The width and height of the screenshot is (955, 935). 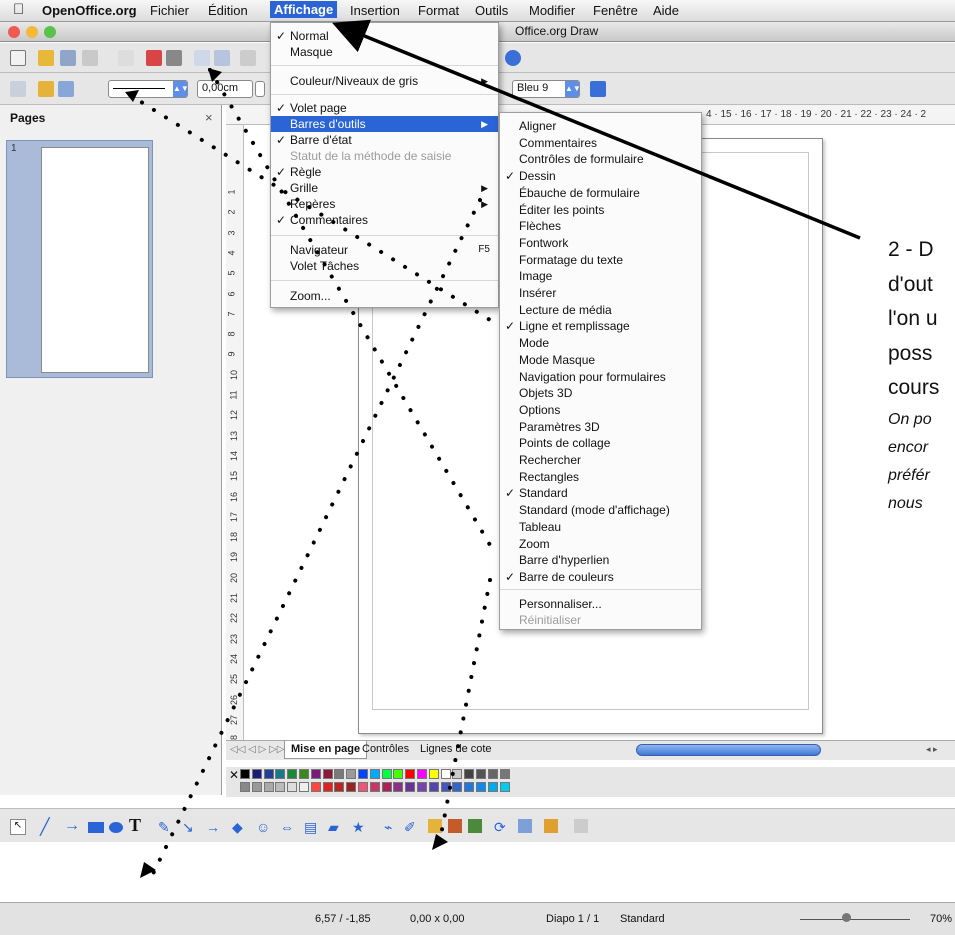 What do you see at coordinates (600, 510) in the screenshot?
I see `submenu-item: Standard (mode d'affichage)` at bounding box center [600, 510].